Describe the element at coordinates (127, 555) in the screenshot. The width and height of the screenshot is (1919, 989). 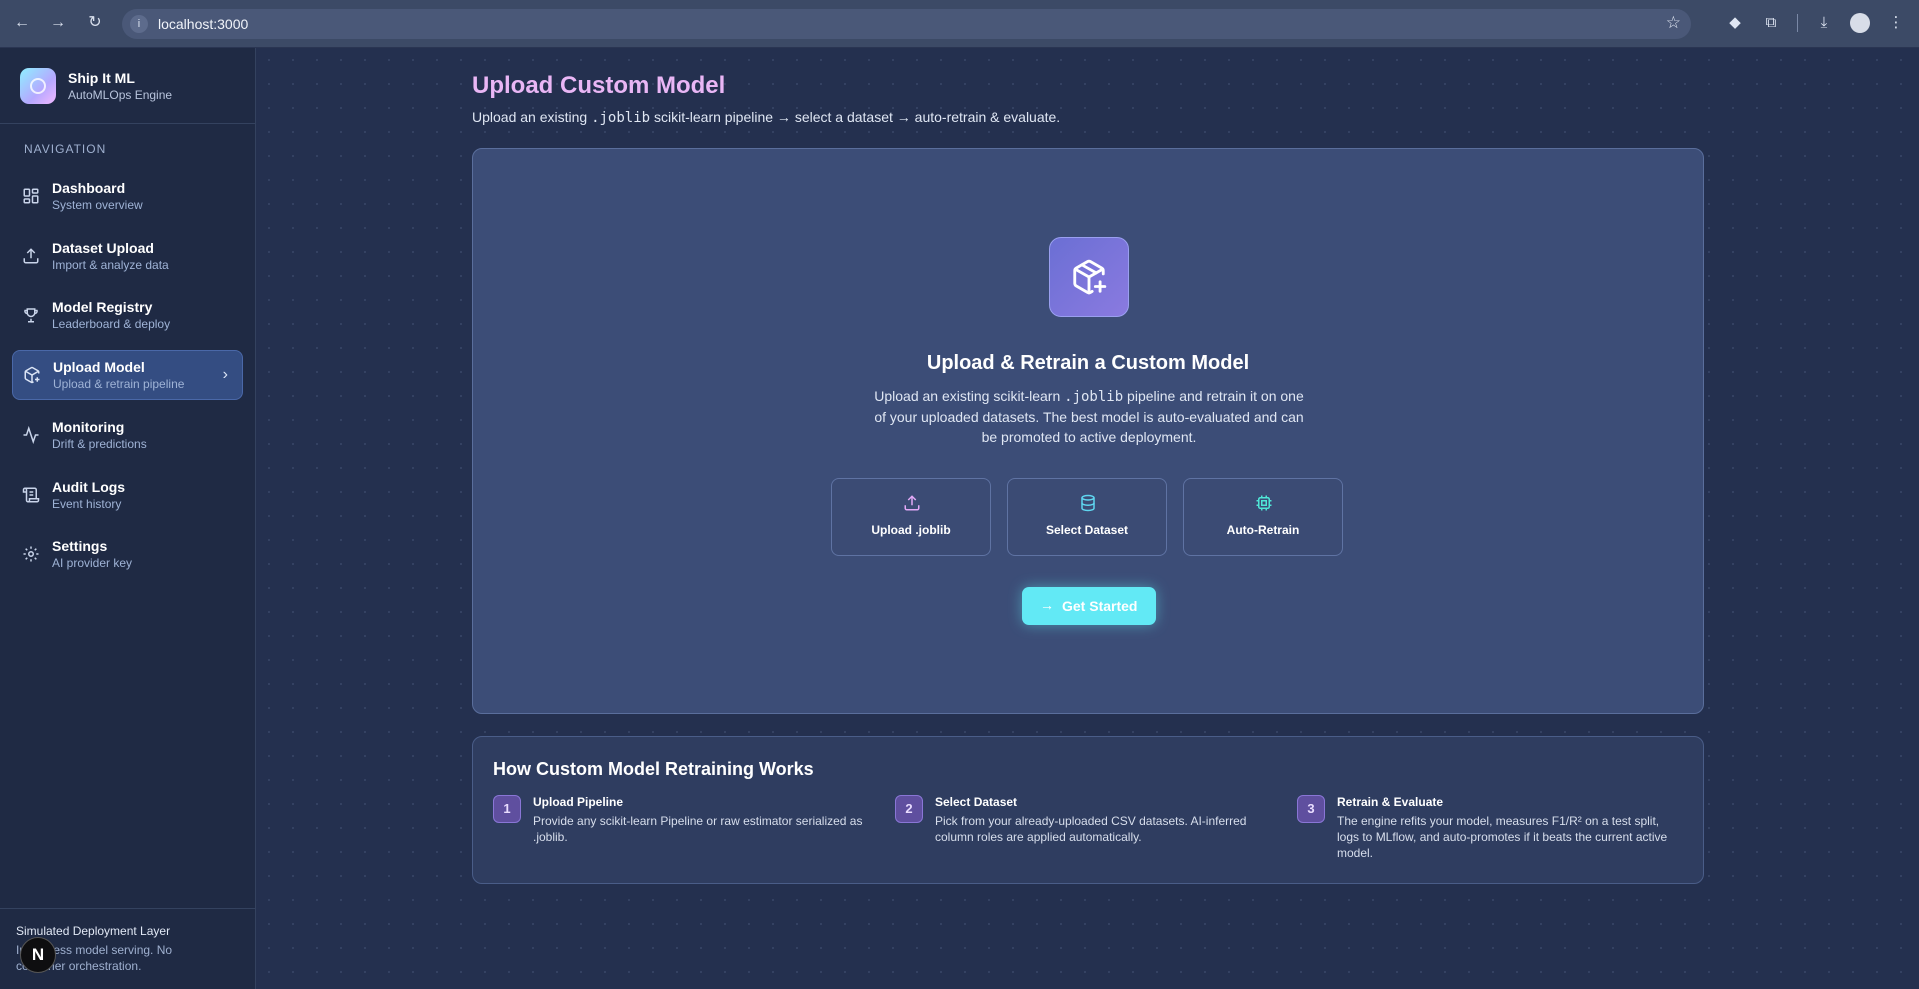
I see `sidebar-item-settings: Settings AI provider key` at that location.